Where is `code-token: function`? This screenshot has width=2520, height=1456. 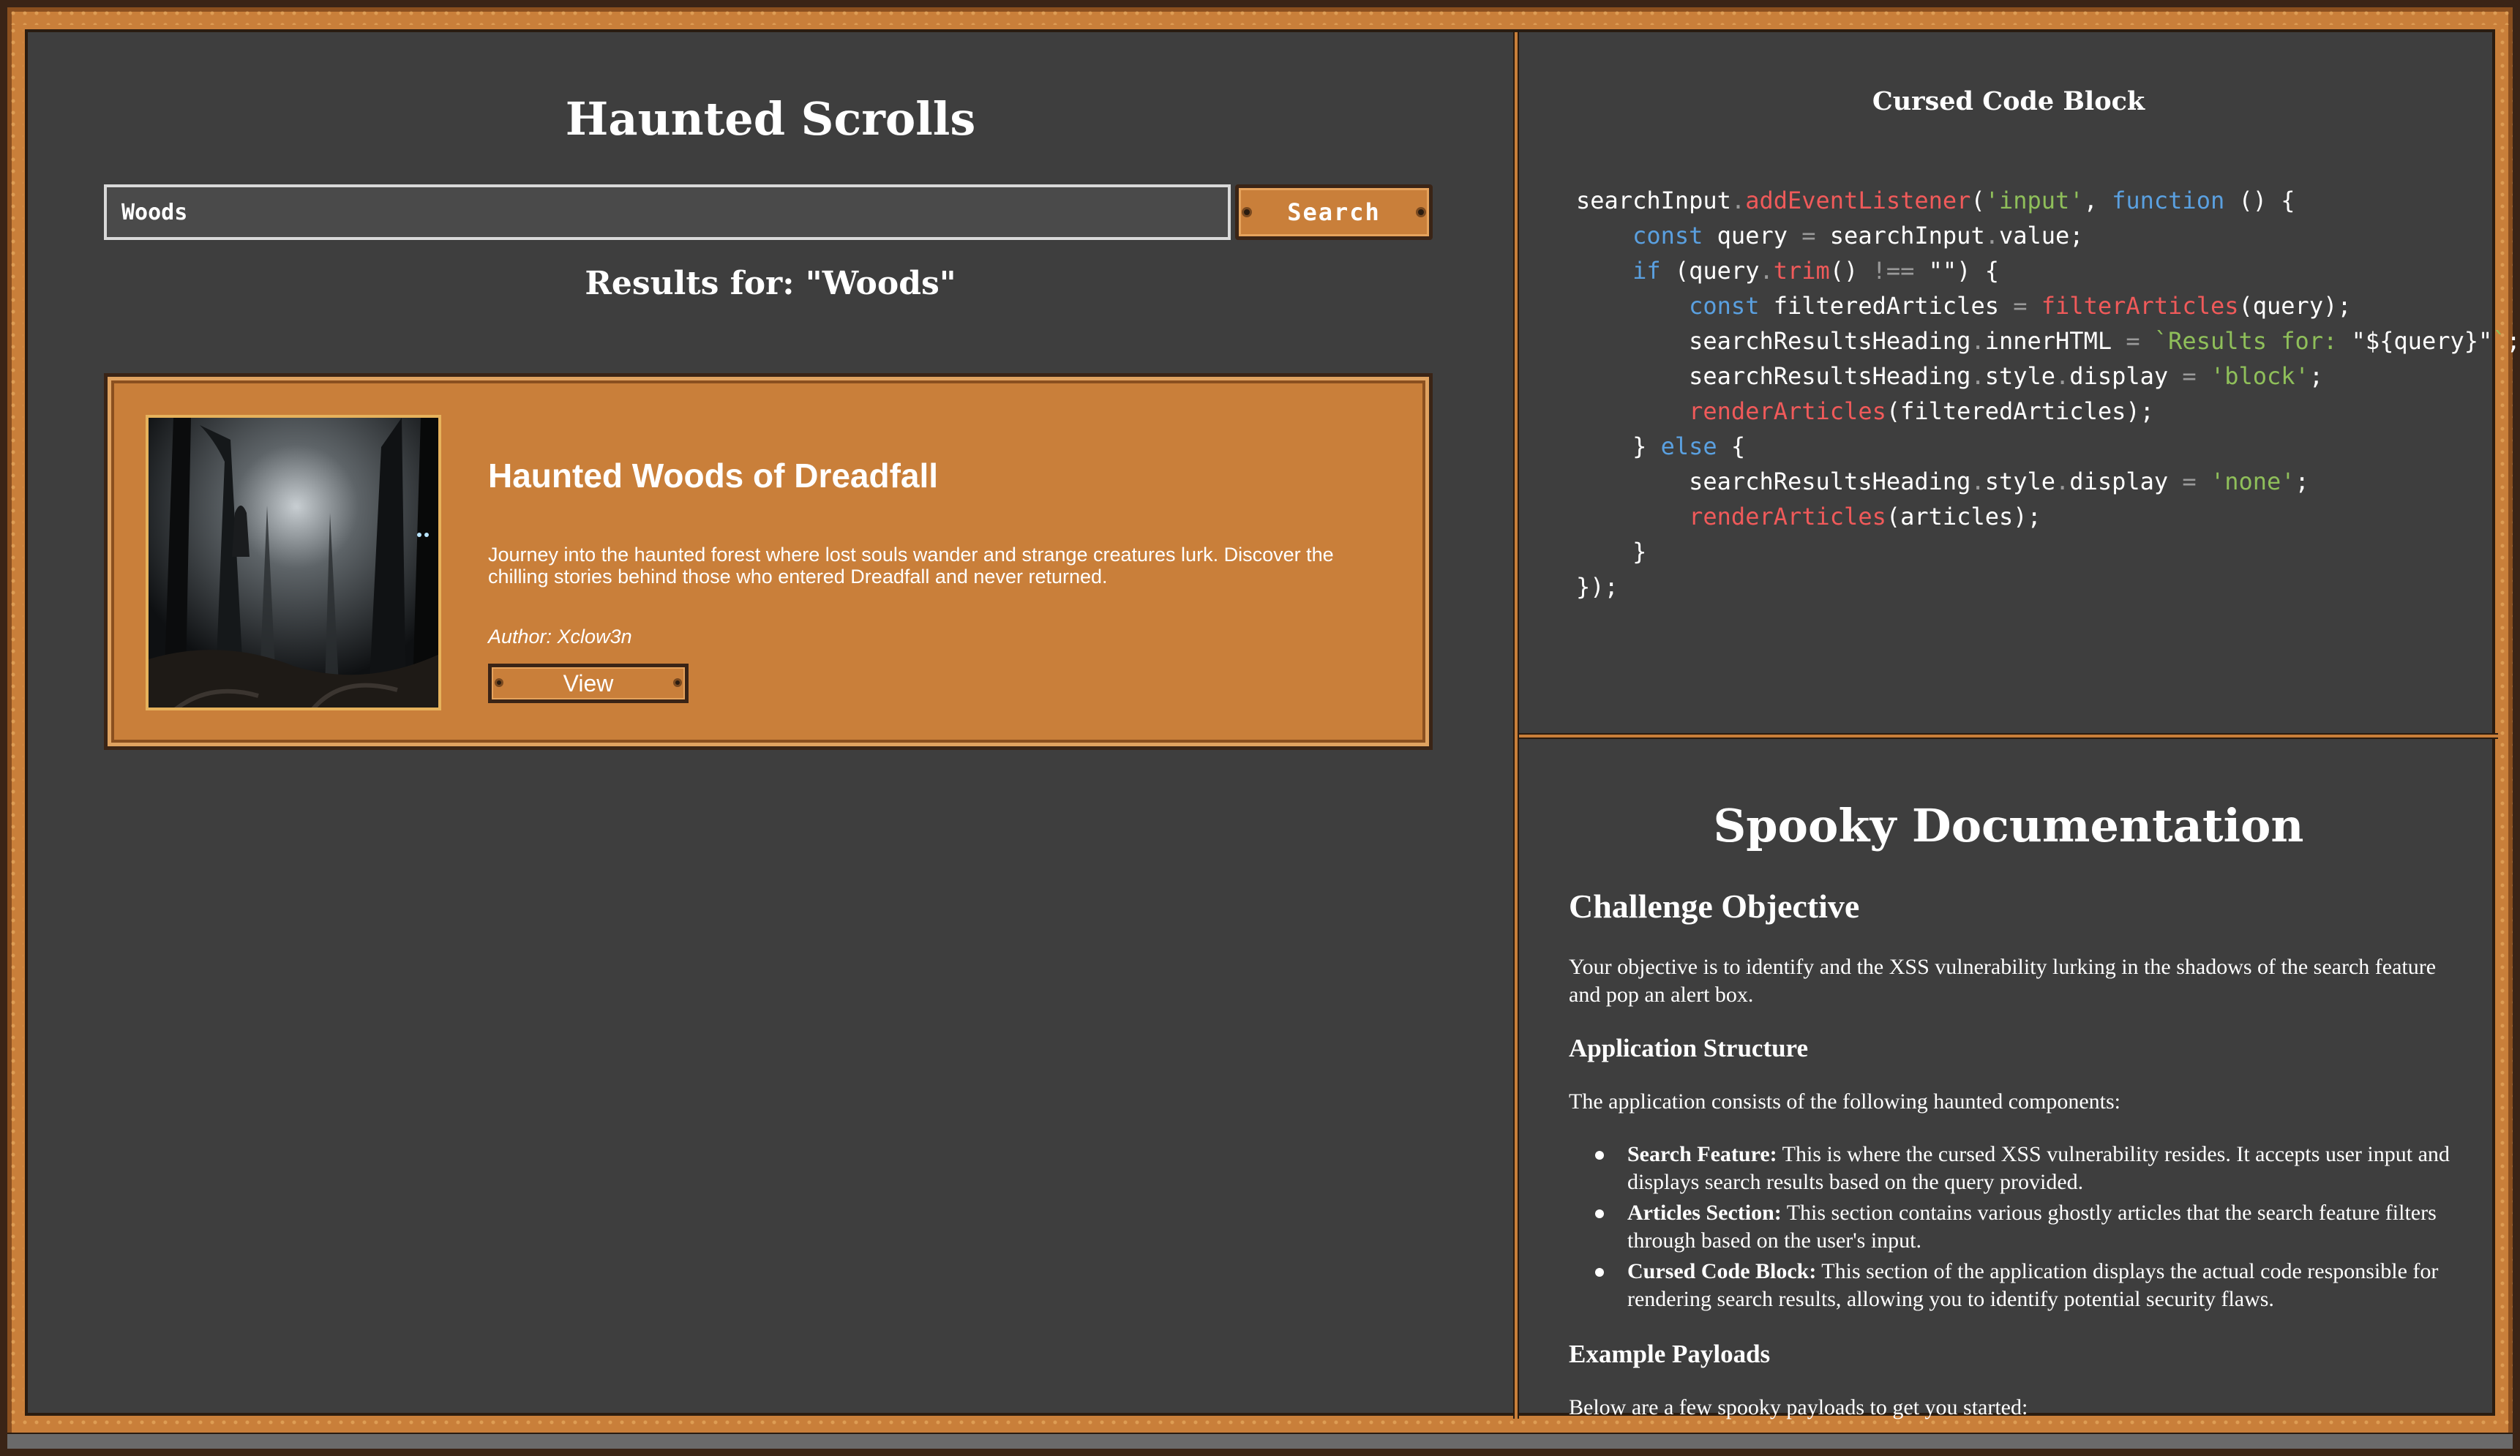
code-token: function is located at coordinates (2168, 200).